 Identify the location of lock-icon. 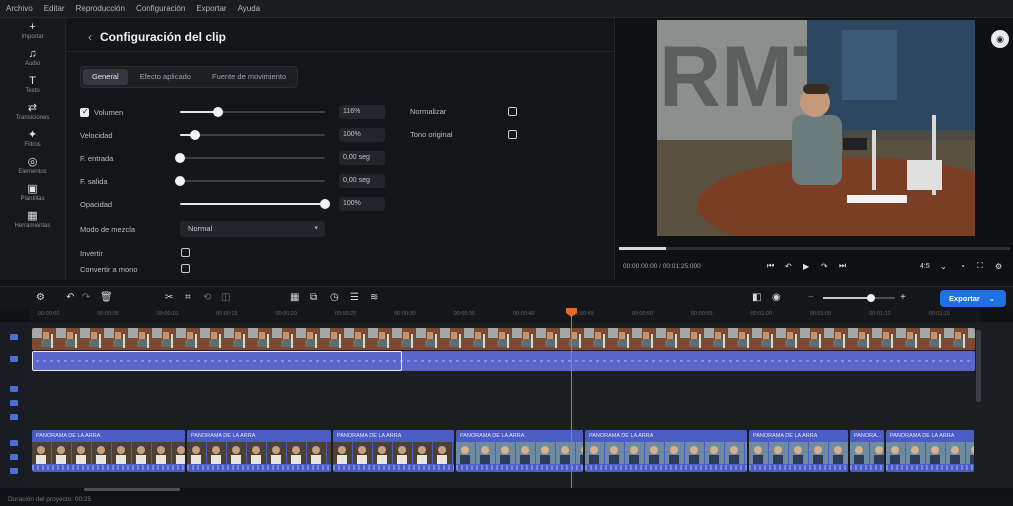
(14, 389).